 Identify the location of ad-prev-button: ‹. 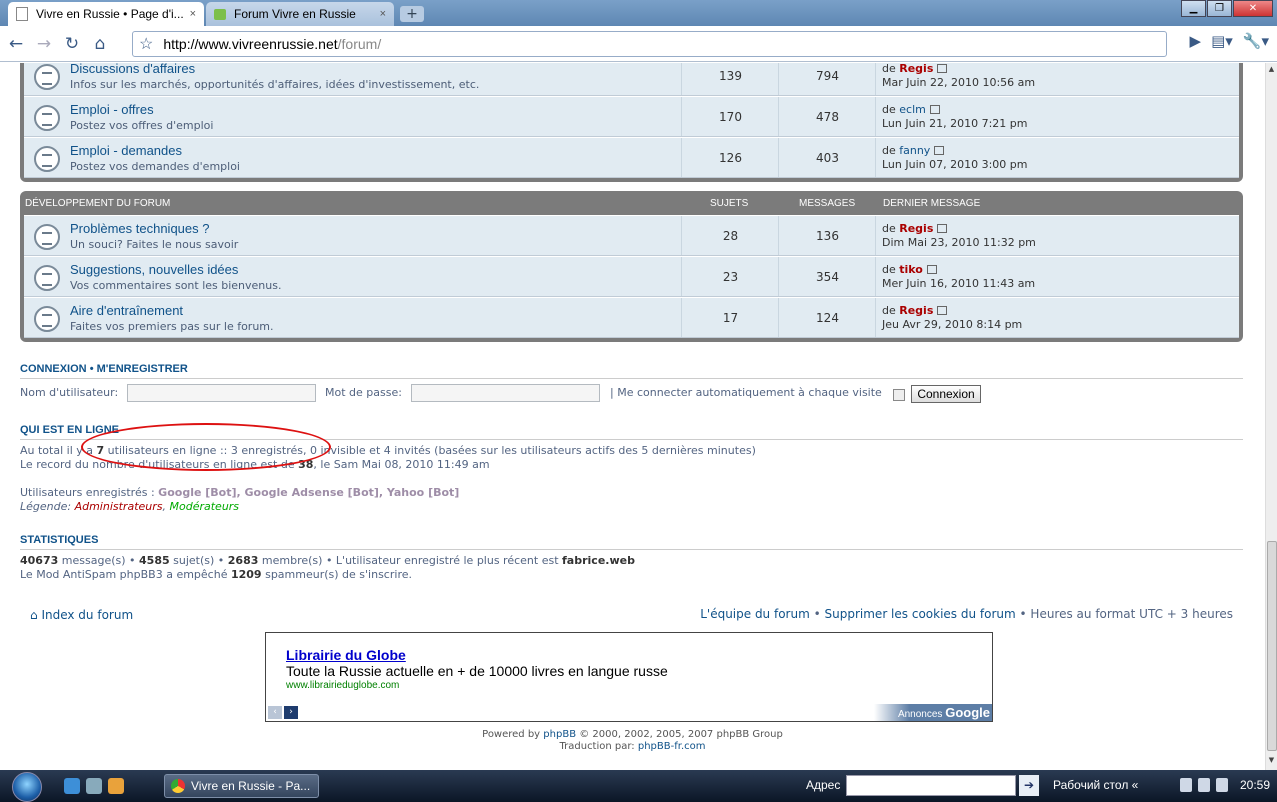
(275, 712).